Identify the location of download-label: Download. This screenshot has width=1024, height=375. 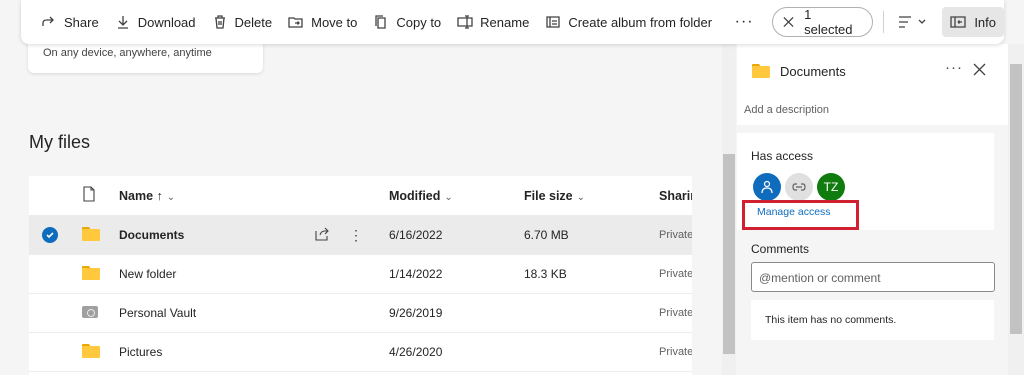
(166, 22).